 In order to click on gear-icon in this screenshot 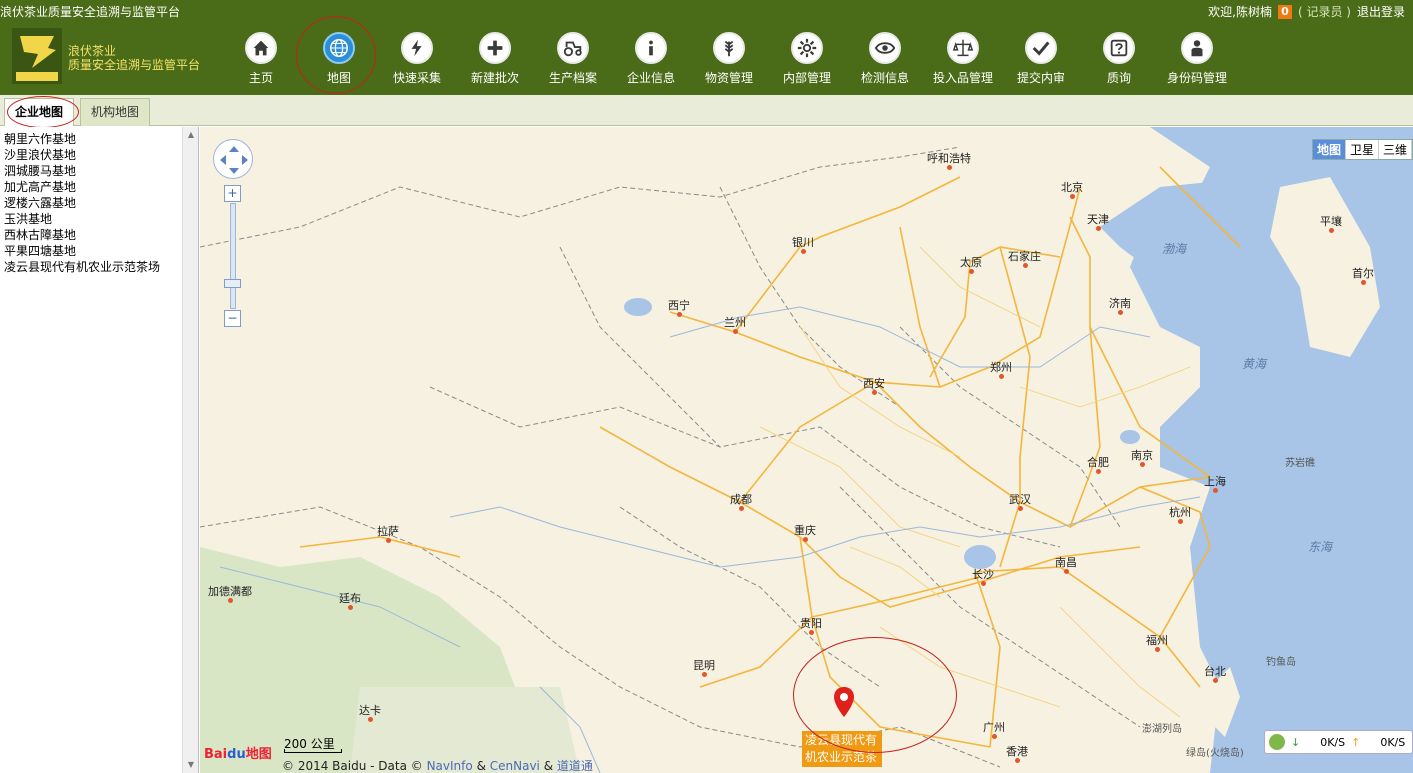, I will do `click(807, 48)`.